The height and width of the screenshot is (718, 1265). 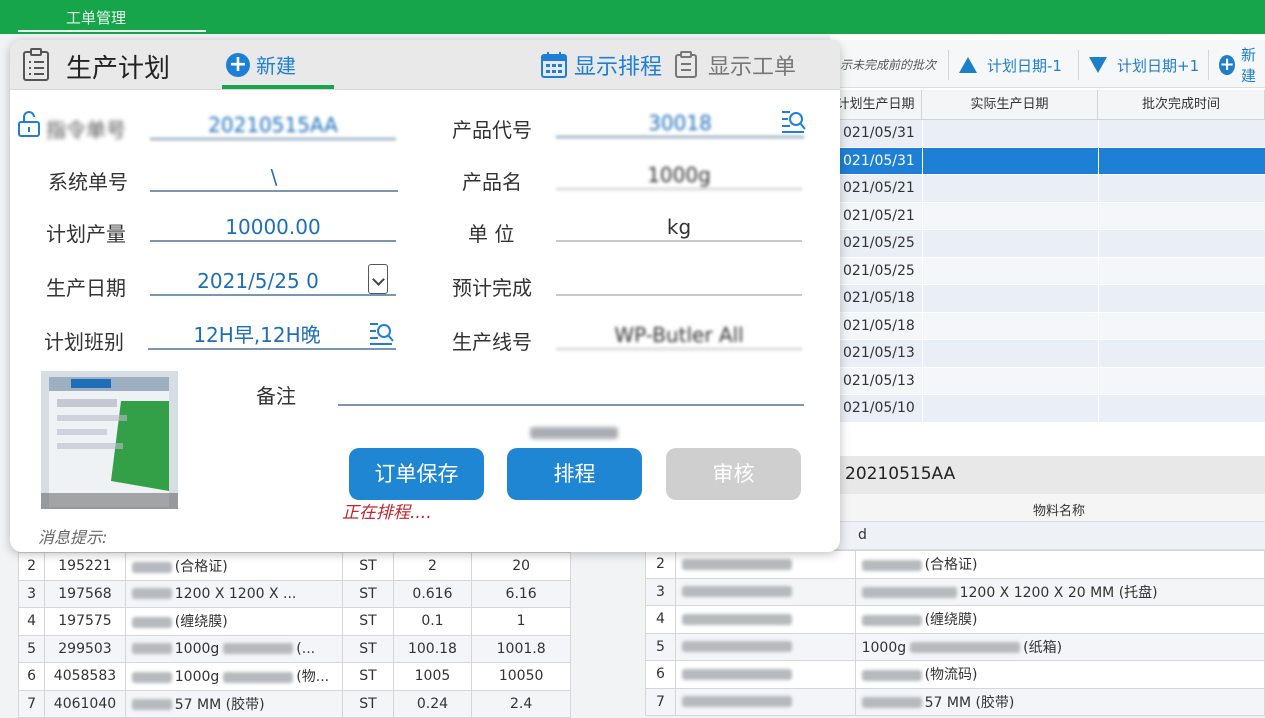 What do you see at coordinates (879, 160) in the screenshot?
I see `plan-date-cell: 021/05/31` at bounding box center [879, 160].